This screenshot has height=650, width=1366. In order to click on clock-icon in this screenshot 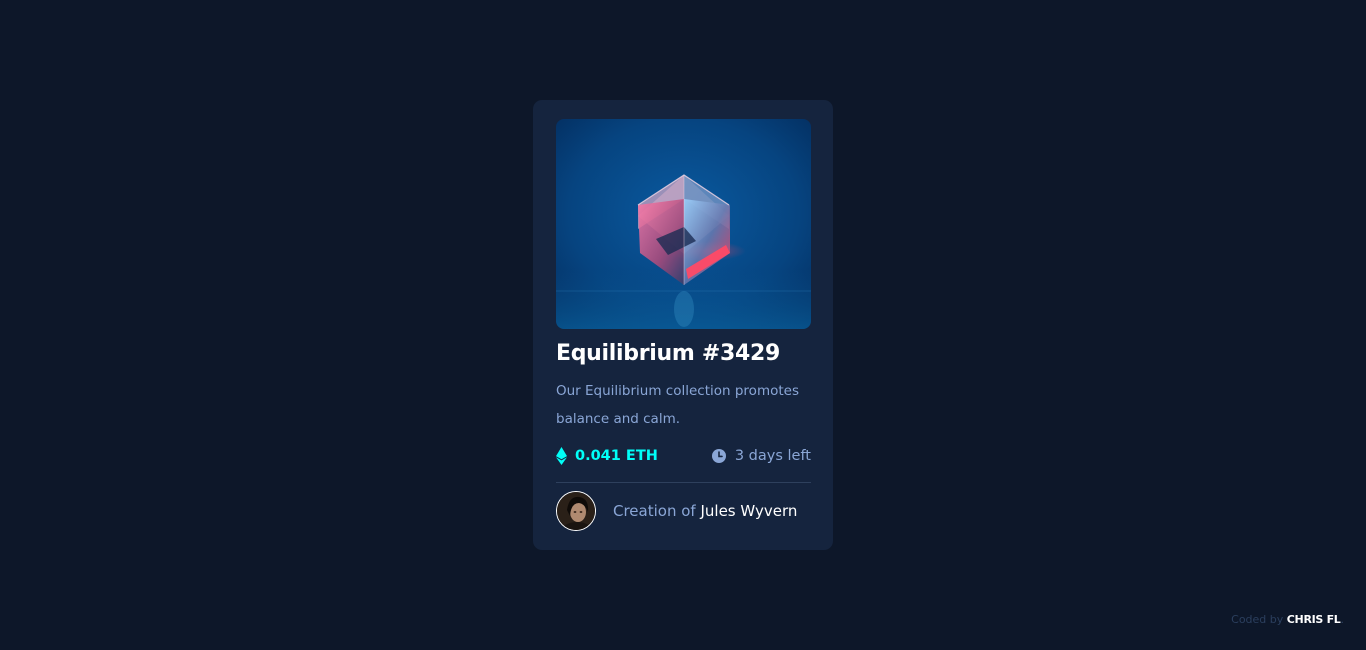, I will do `click(718, 456)`.